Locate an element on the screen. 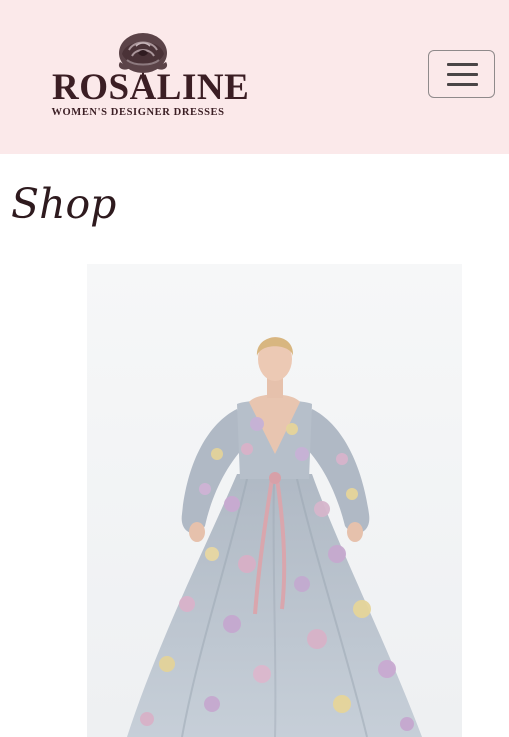 The width and height of the screenshot is (509, 737). brand-logo-link: ROSALINE WOMEN'S DESIGNER DRESSES is located at coordinates (145, 76).